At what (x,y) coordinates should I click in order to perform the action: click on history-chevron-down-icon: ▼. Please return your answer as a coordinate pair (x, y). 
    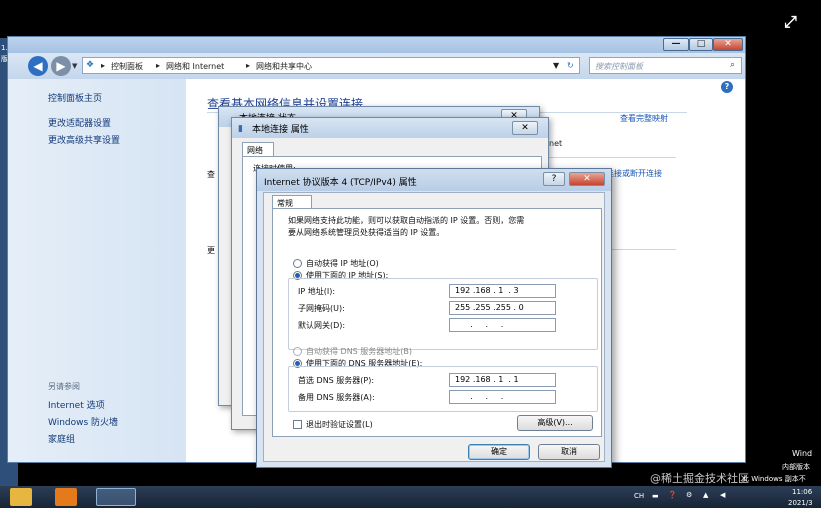
    Looking at the image, I should click on (74, 66).